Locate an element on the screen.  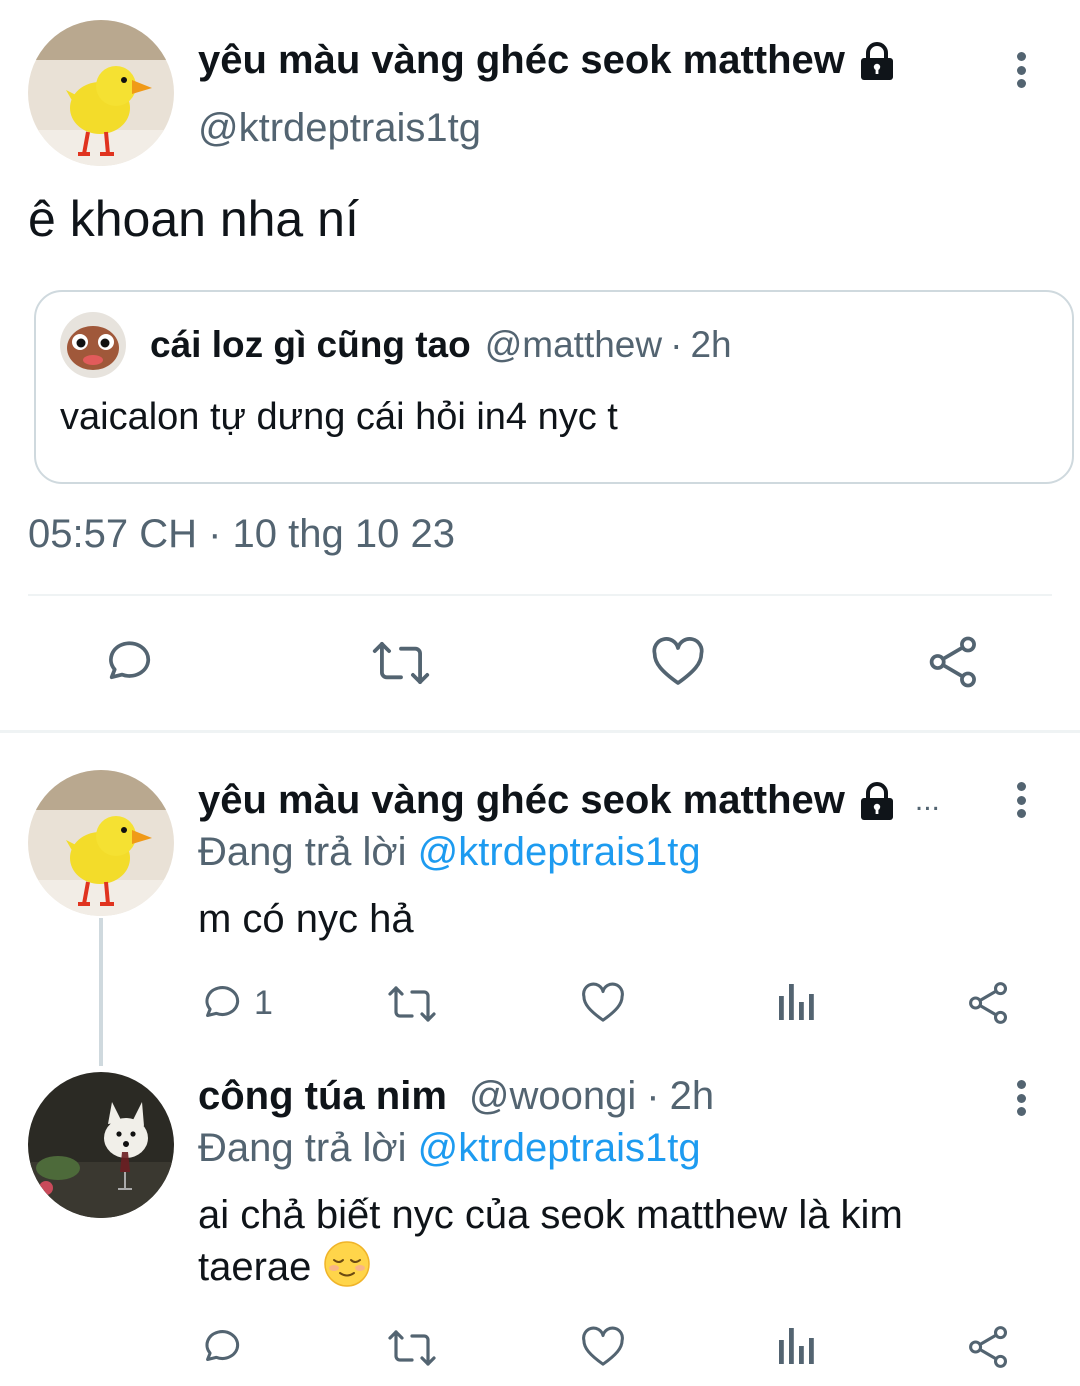
divider is located at coordinates (540, 595).